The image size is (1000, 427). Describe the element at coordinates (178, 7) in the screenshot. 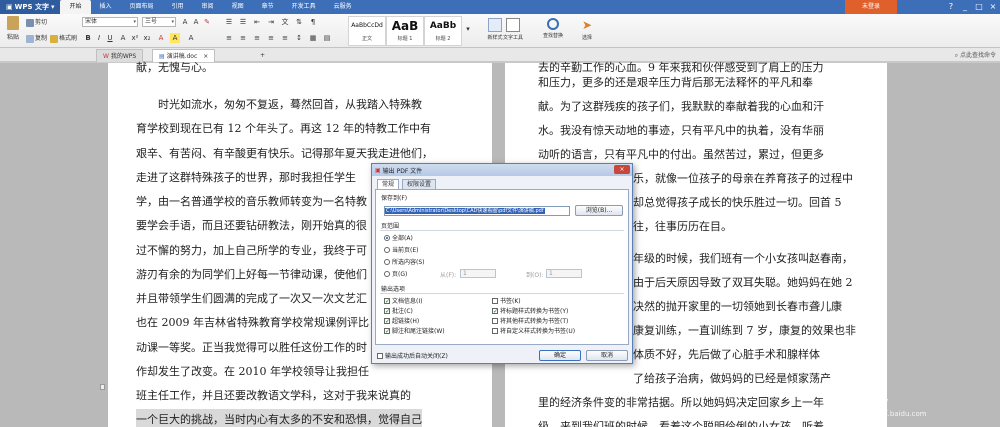

I see `tab-references: 引用` at that location.